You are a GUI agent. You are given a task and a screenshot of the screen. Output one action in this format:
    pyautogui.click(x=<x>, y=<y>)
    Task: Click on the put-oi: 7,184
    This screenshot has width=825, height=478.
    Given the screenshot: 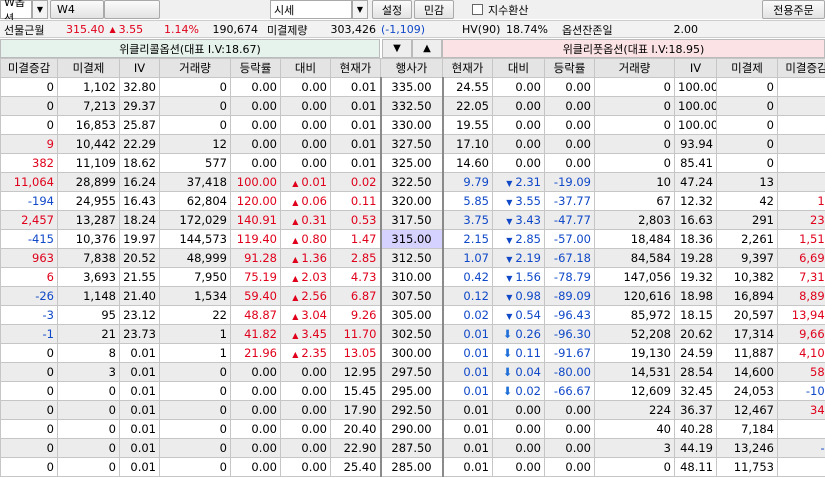 What is the action you would take?
    pyautogui.click(x=747, y=429)
    